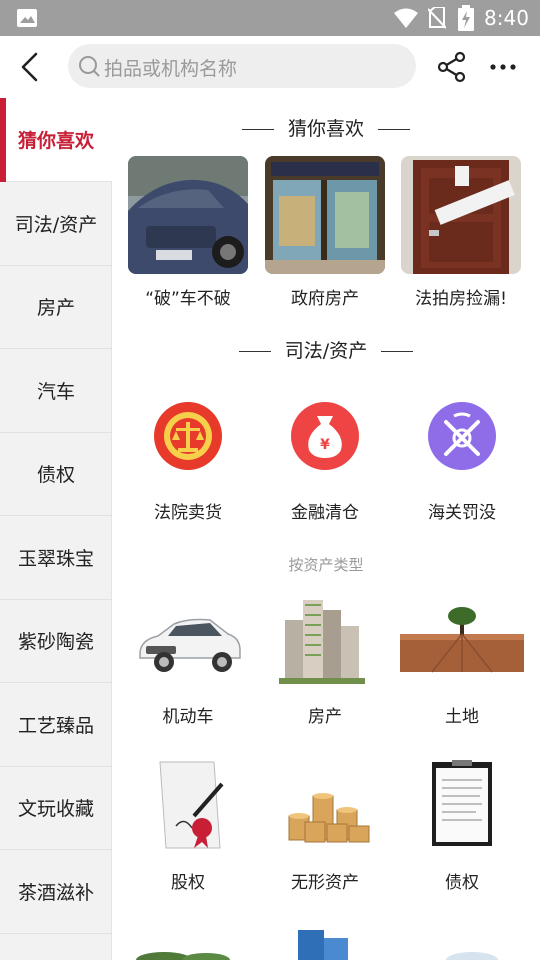 This screenshot has width=540, height=960. What do you see at coordinates (462, 883) in the screenshot?
I see `debt-label: 债权` at bounding box center [462, 883].